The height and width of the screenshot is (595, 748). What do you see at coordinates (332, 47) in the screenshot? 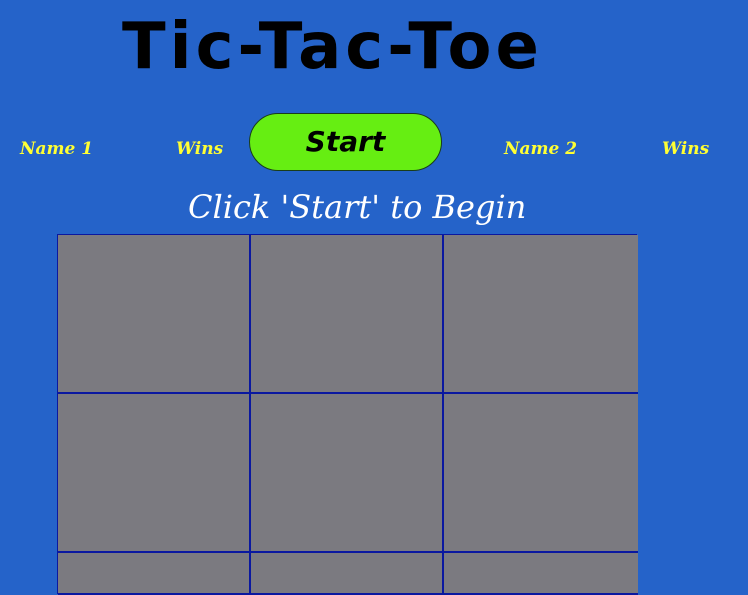
I see `game-title: Tic-Tac-Toe` at bounding box center [332, 47].